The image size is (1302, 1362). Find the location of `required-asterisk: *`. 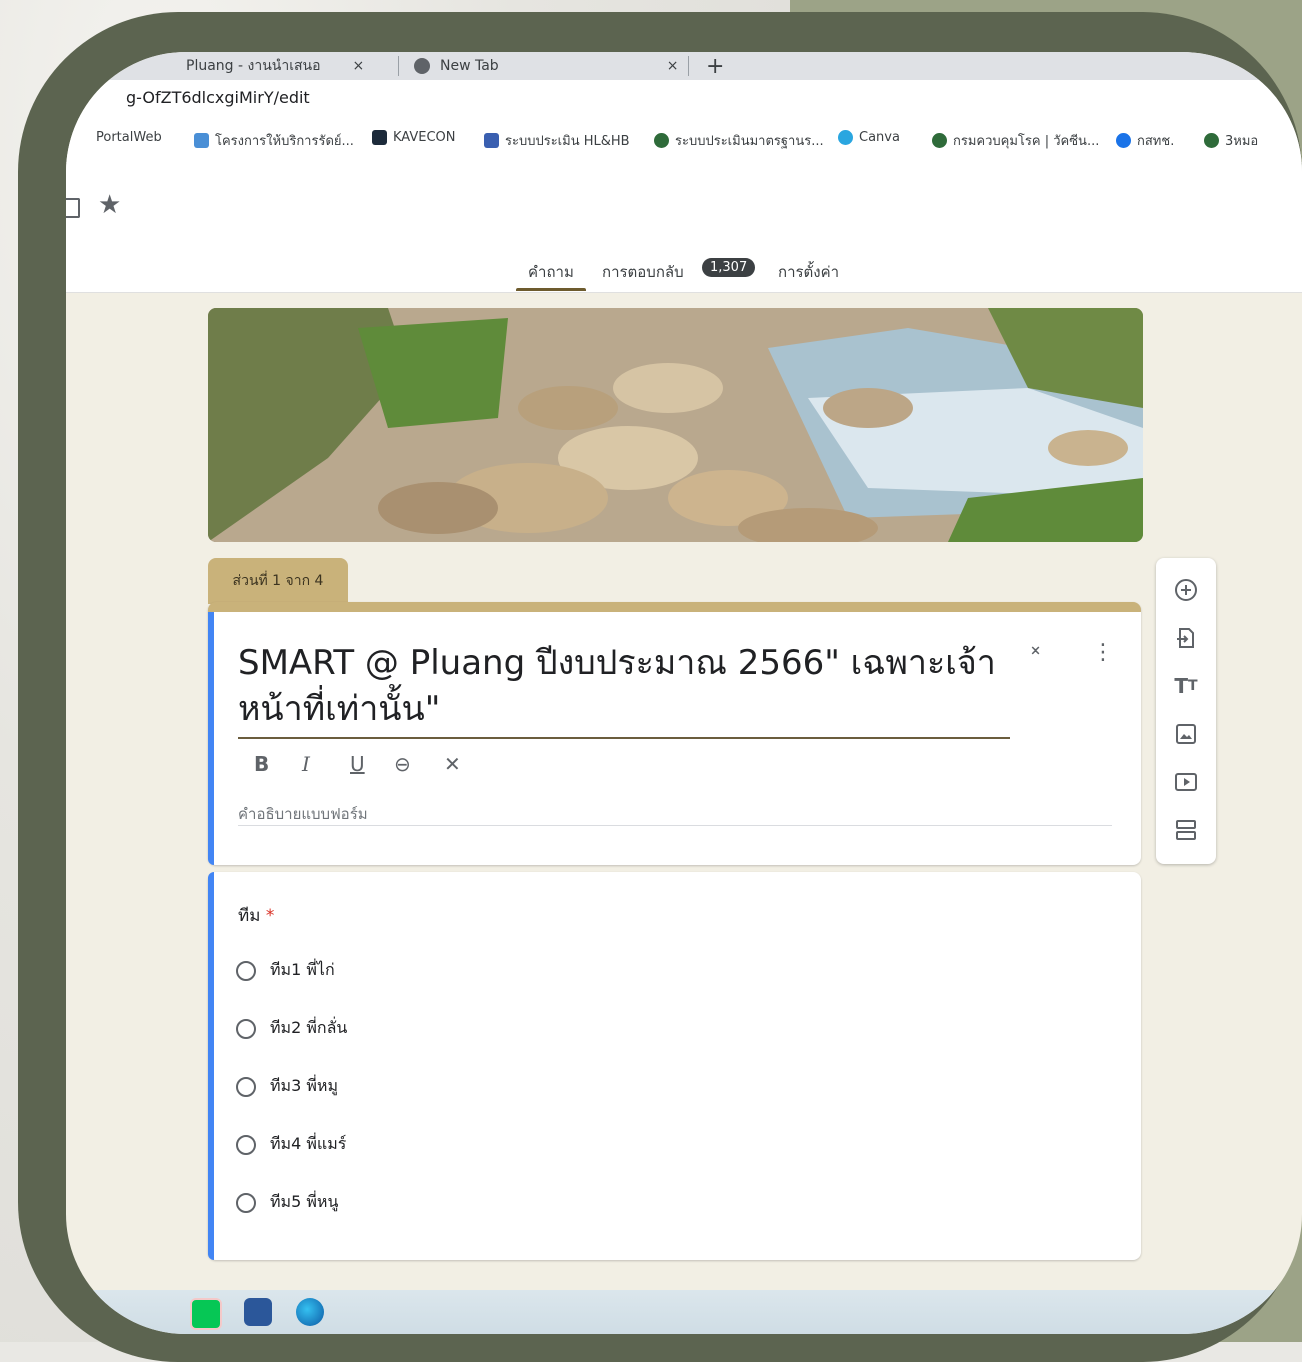

required-asterisk: * is located at coordinates (270, 916).